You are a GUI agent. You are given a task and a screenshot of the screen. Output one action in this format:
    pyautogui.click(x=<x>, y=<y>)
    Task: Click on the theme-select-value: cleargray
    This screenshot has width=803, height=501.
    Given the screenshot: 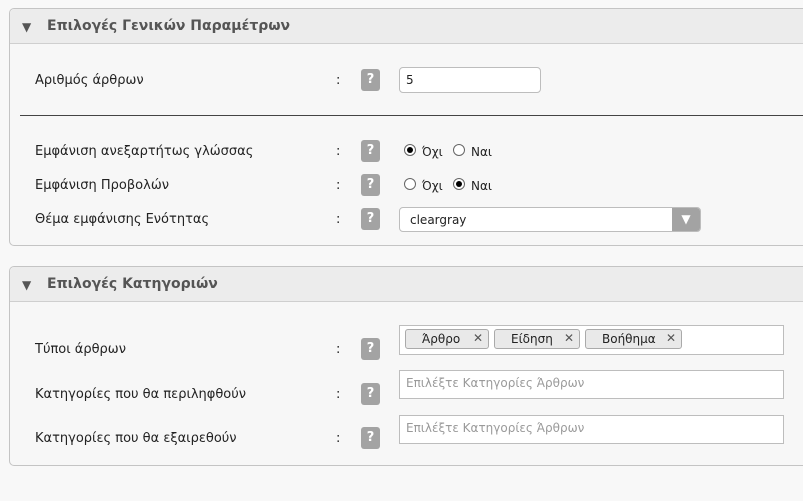 What is the action you would take?
    pyautogui.click(x=438, y=220)
    